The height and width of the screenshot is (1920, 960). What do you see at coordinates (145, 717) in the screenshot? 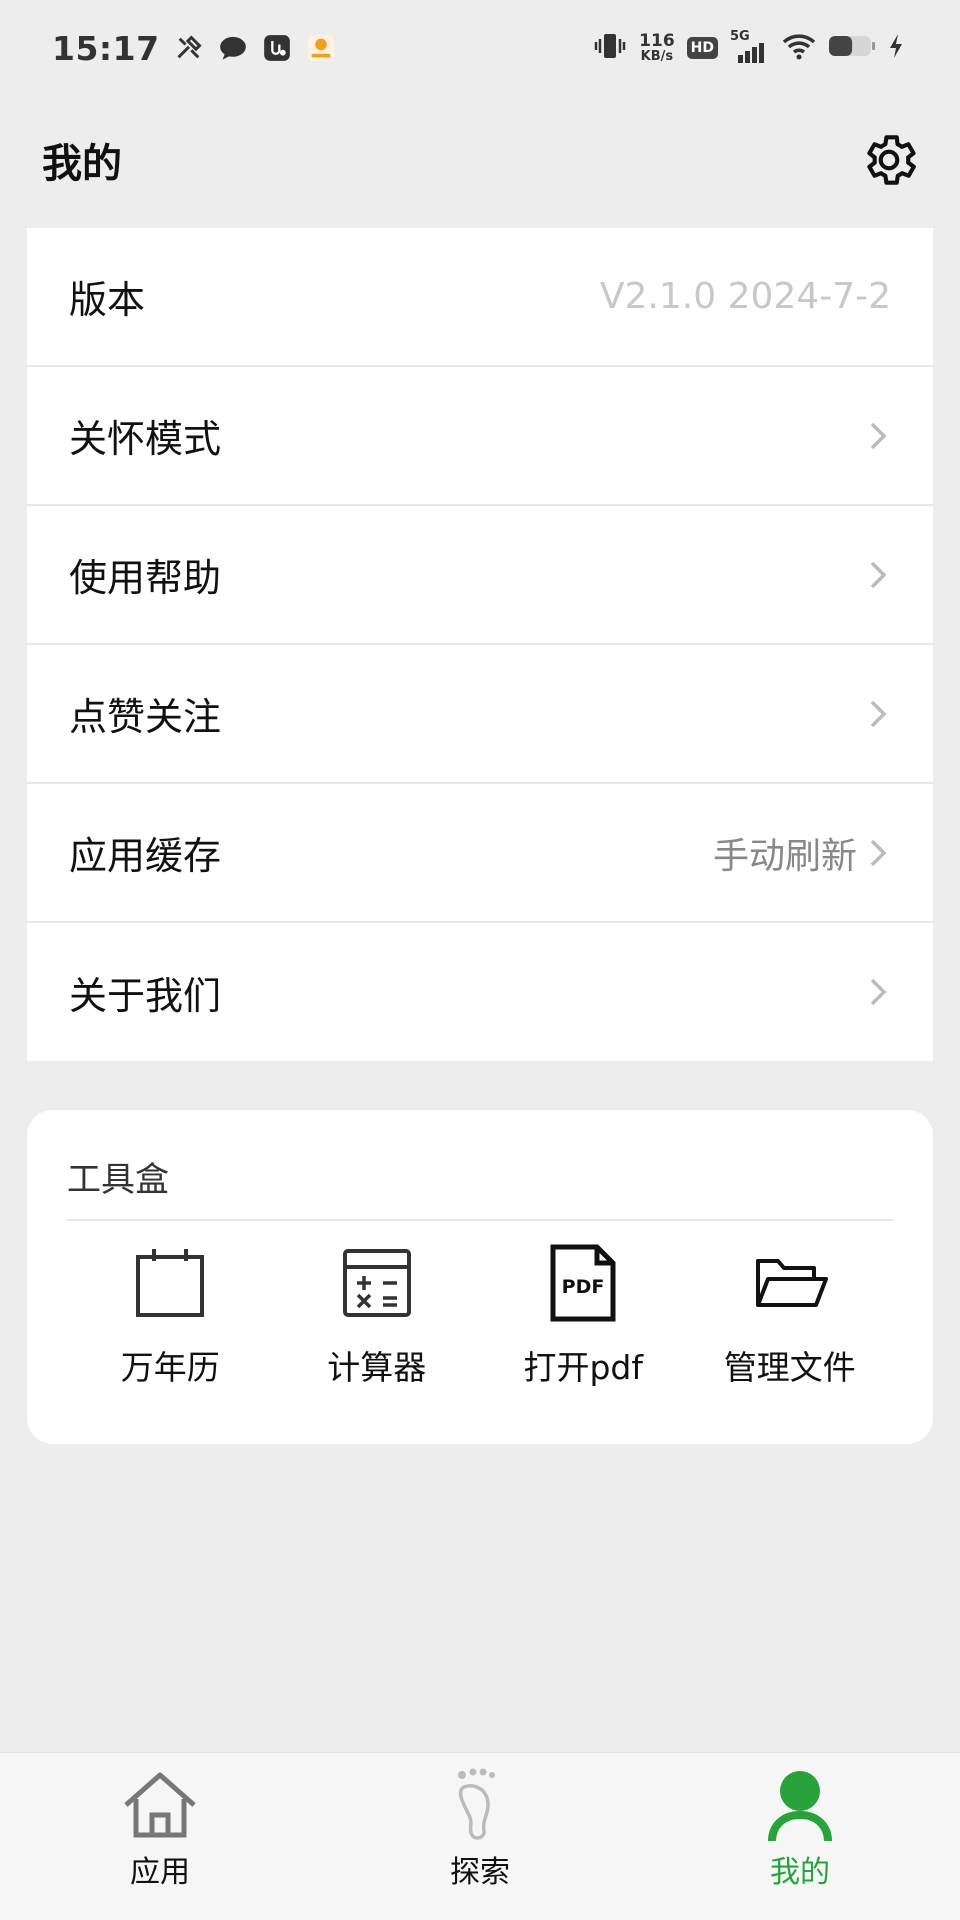
I see `menu-item-label: 点赞关注` at bounding box center [145, 717].